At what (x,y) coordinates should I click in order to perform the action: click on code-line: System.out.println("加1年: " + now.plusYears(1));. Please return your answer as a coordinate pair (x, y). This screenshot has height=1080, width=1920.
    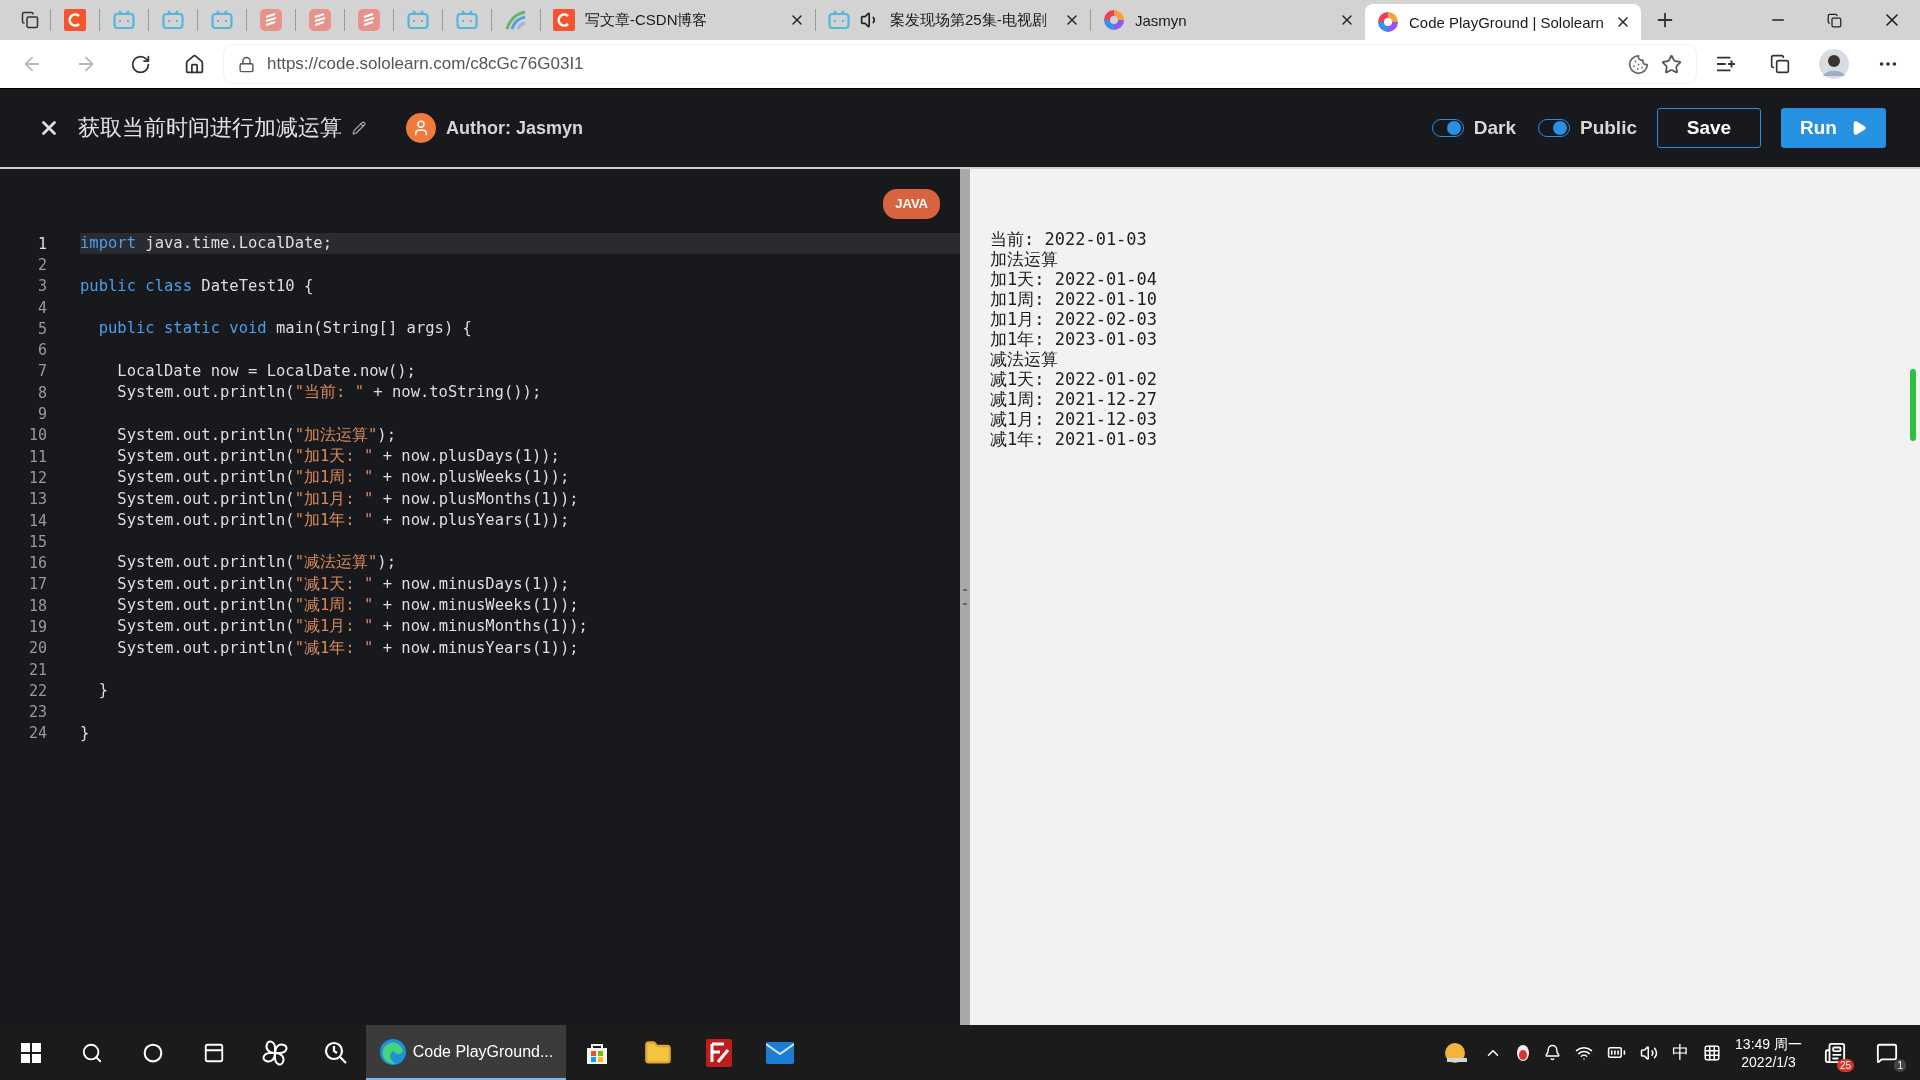
    Looking at the image, I should click on (343, 520).